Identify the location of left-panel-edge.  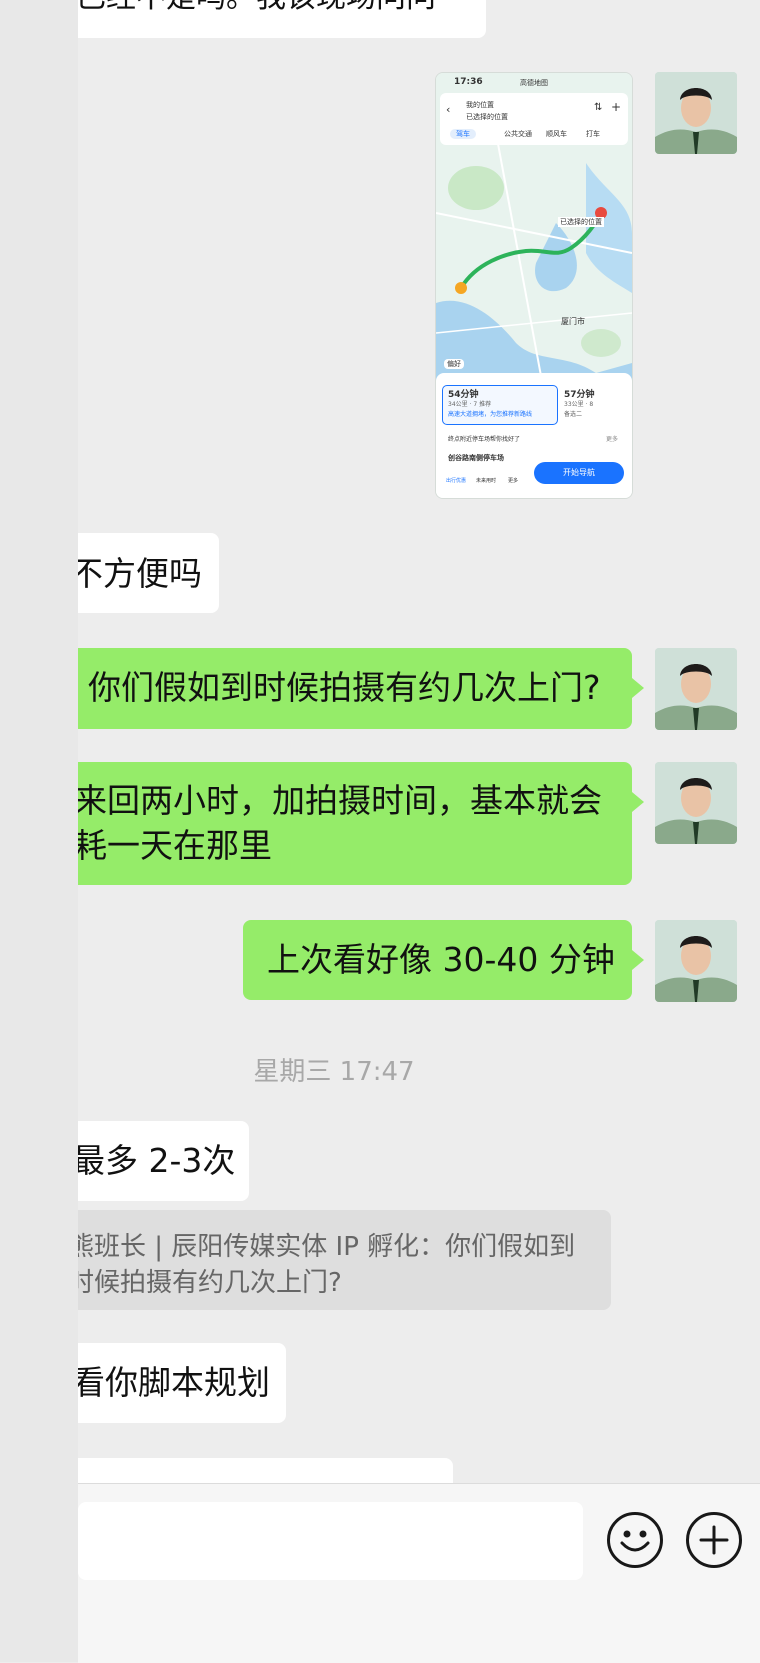
(39, 831).